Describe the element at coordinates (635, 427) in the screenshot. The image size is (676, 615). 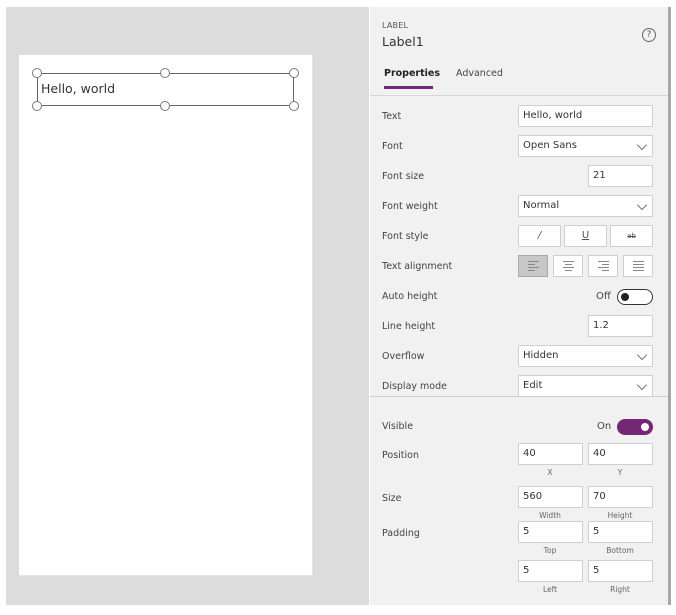
I see `visible-toggle` at that location.